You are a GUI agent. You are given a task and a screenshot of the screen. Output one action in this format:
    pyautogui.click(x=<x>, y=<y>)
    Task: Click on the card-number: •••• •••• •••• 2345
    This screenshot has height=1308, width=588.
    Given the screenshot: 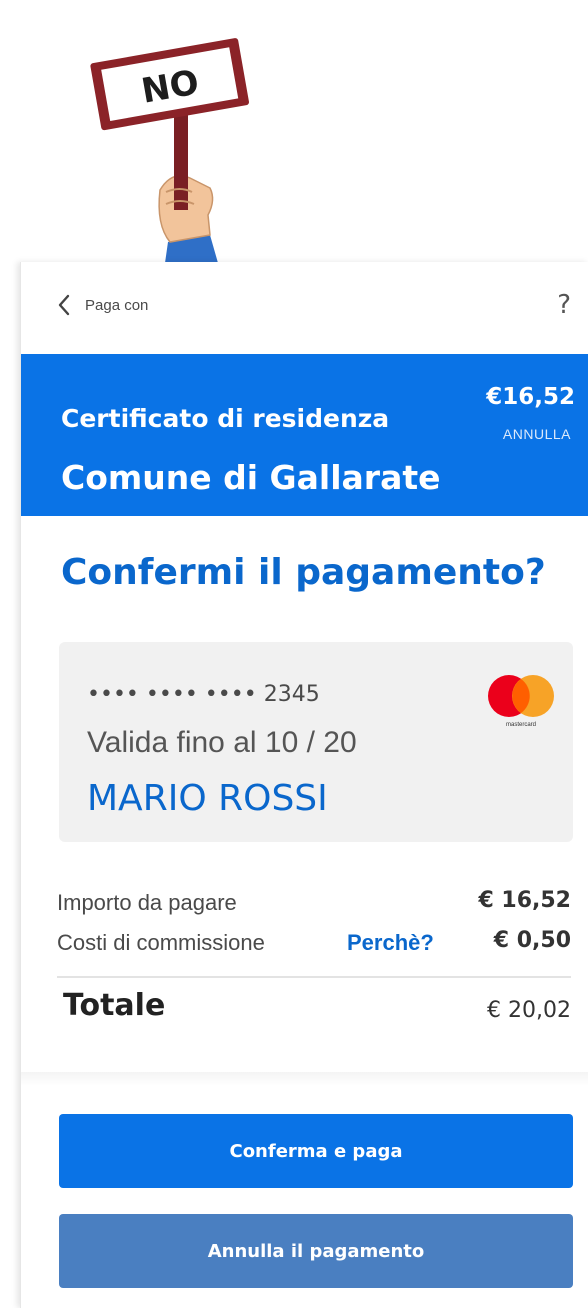 What is the action you would take?
    pyautogui.click(x=203, y=694)
    